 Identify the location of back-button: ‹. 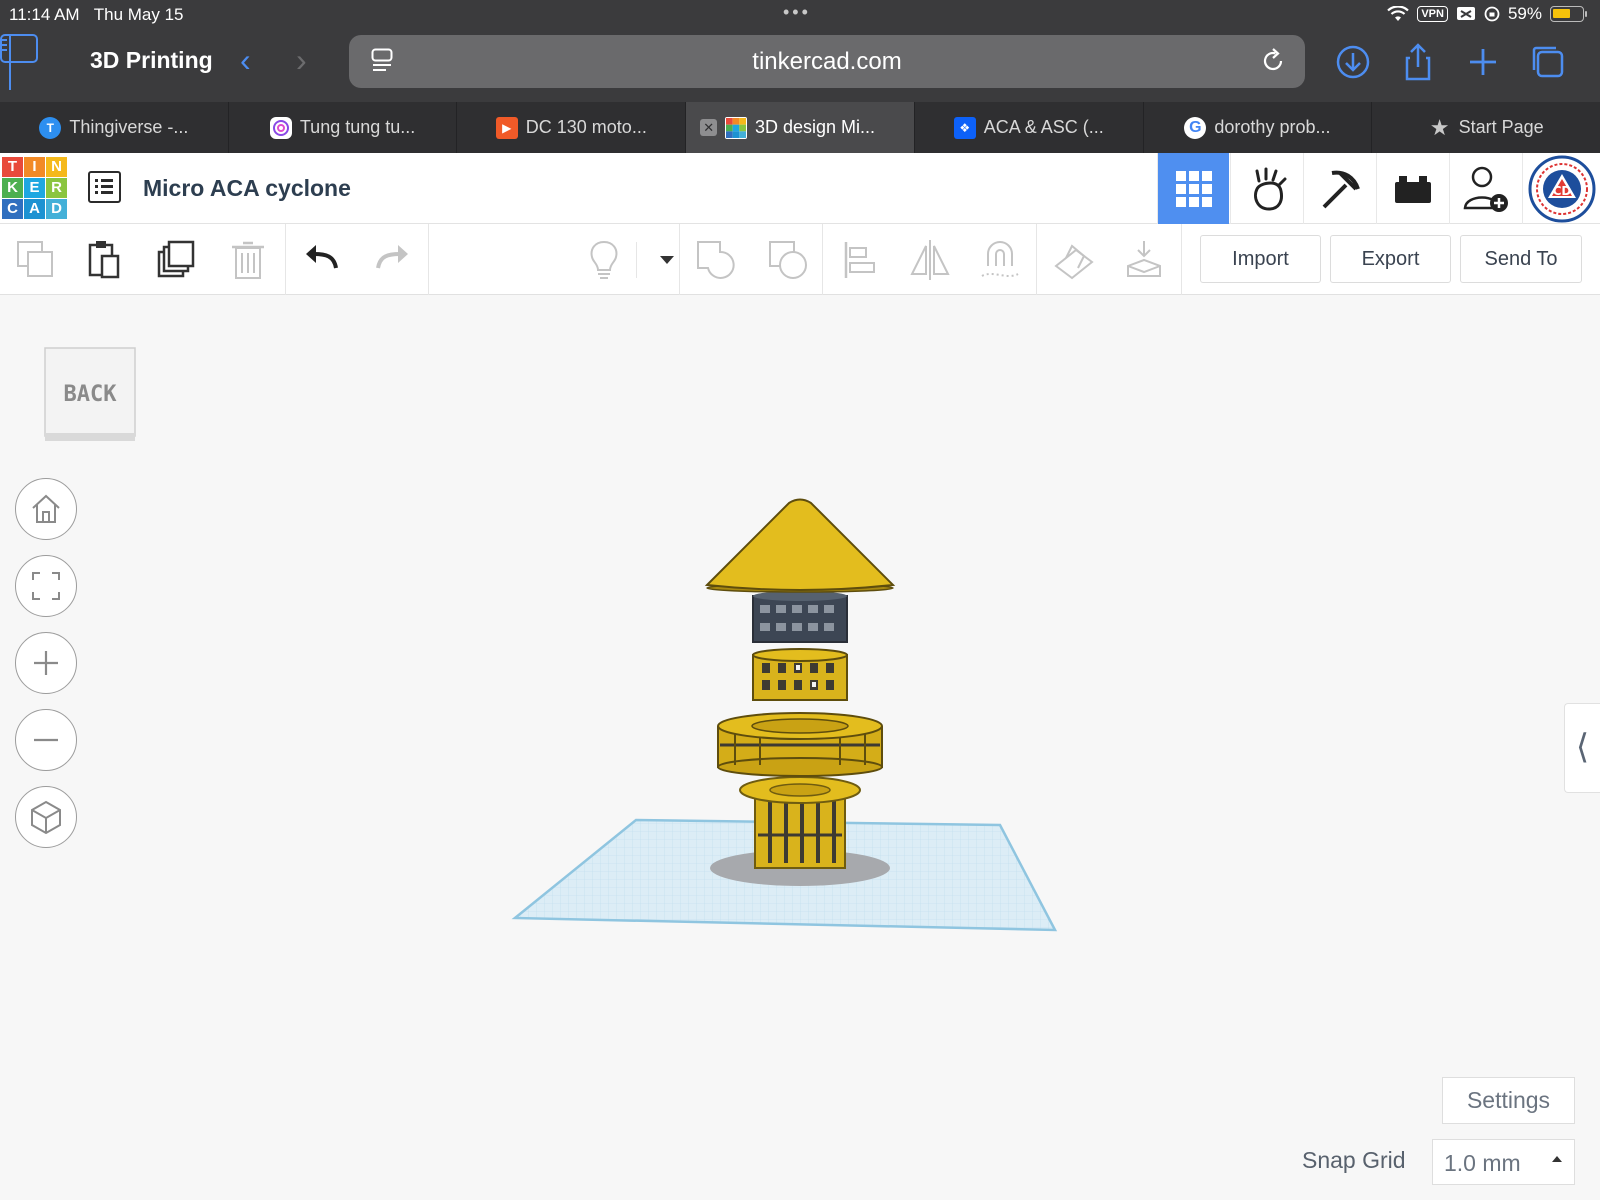
(245, 60).